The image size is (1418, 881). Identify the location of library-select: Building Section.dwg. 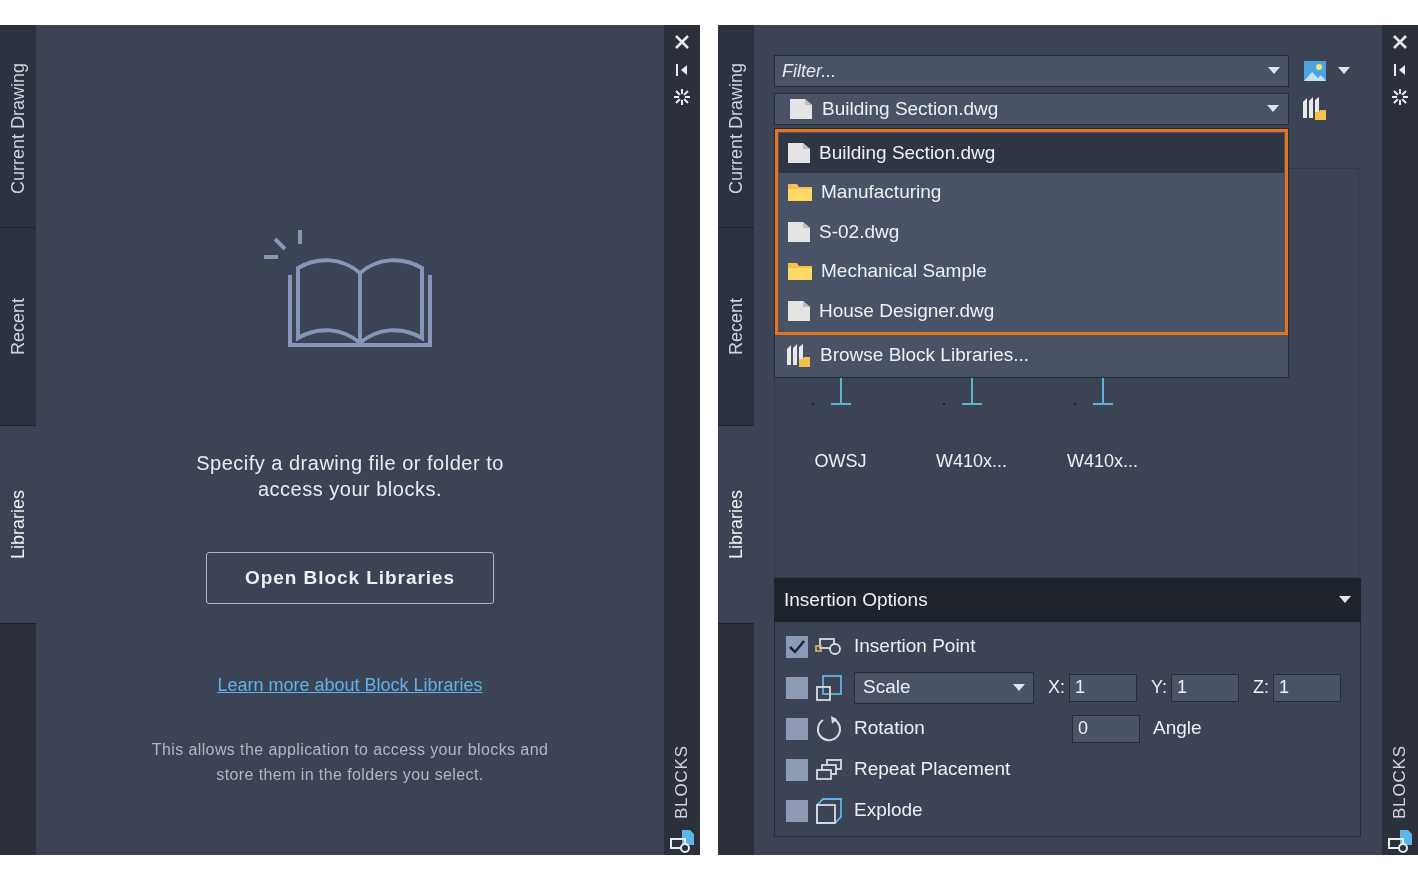
(1031, 109).